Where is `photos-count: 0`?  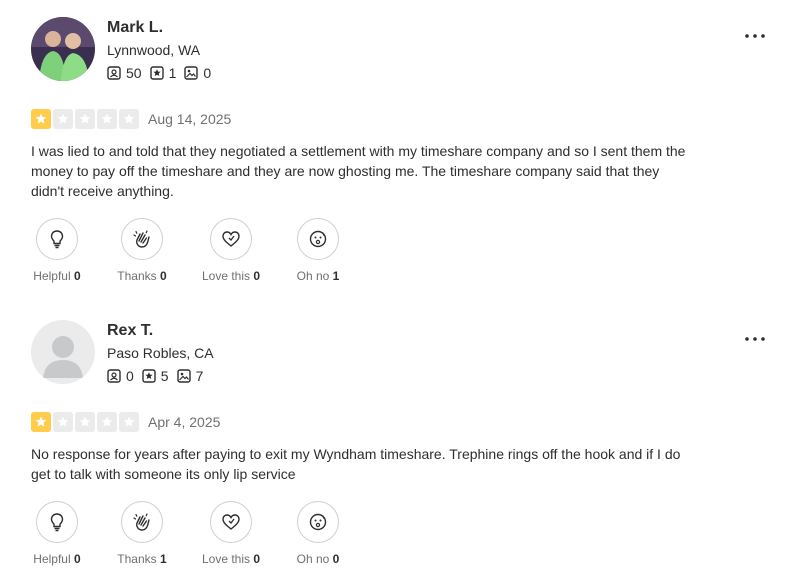
photos-count: 0 is located at coordinates (207, 73).